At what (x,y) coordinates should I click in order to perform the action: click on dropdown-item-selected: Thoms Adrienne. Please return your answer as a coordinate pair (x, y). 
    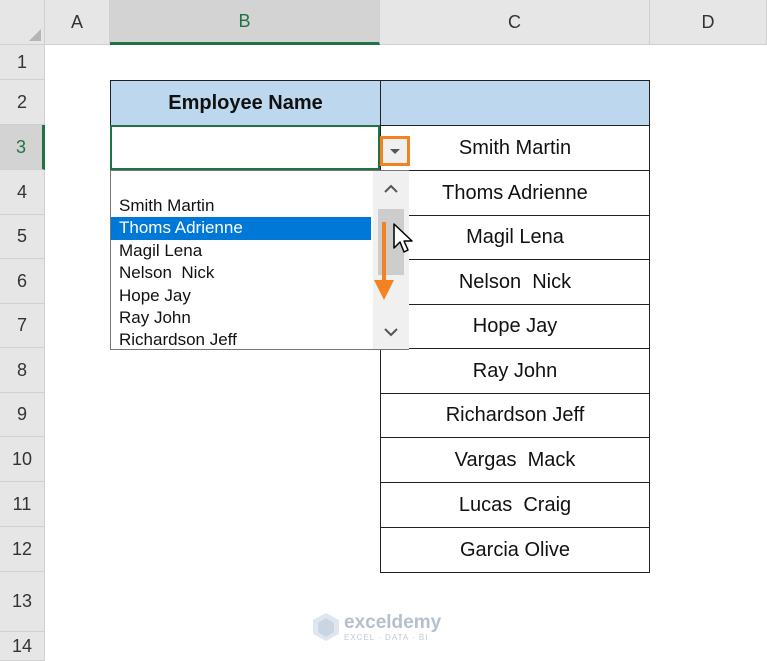
    Looking at the image, I should click on (241, 228).